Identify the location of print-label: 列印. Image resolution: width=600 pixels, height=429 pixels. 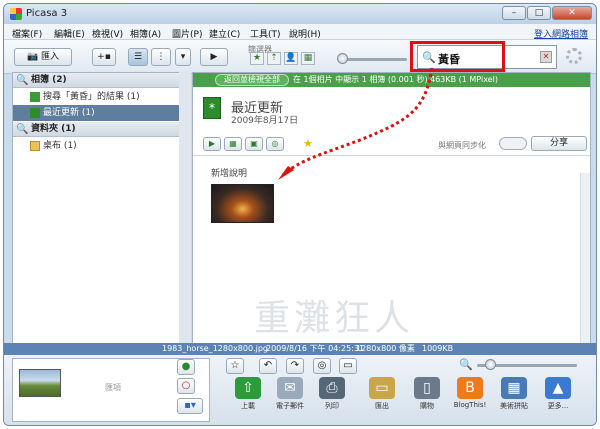
(332, 406).